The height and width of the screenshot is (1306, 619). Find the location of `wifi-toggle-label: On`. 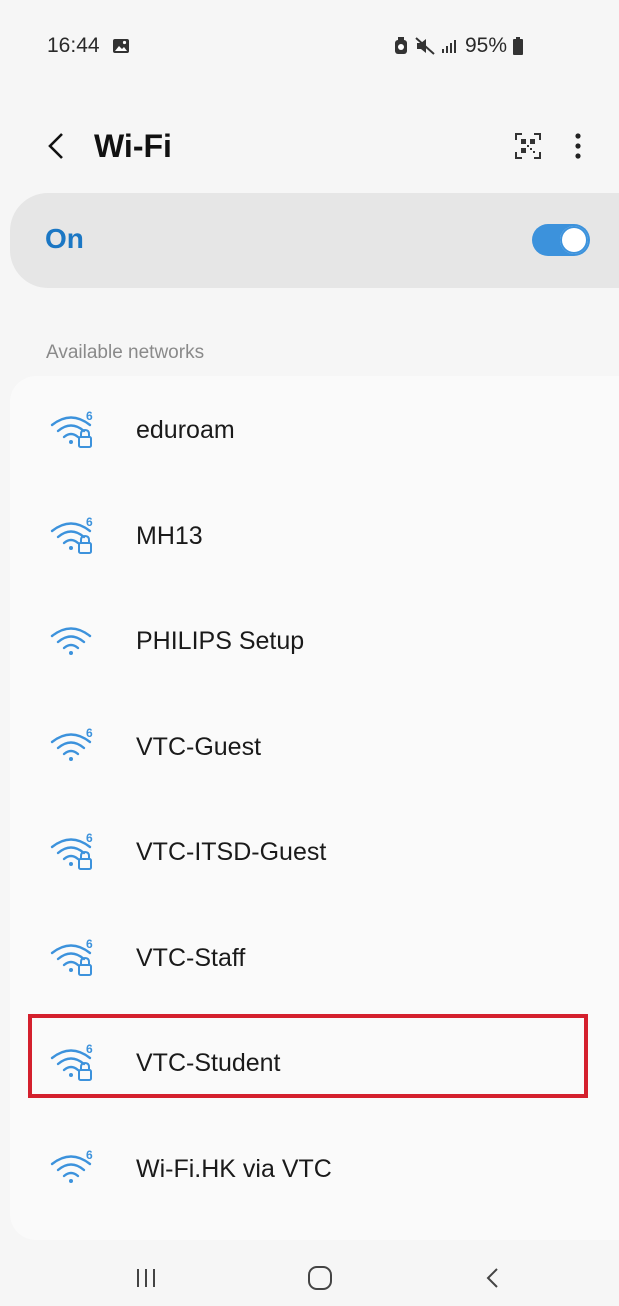

wifi-toggle-label: On is located at coordinates (64, 238).